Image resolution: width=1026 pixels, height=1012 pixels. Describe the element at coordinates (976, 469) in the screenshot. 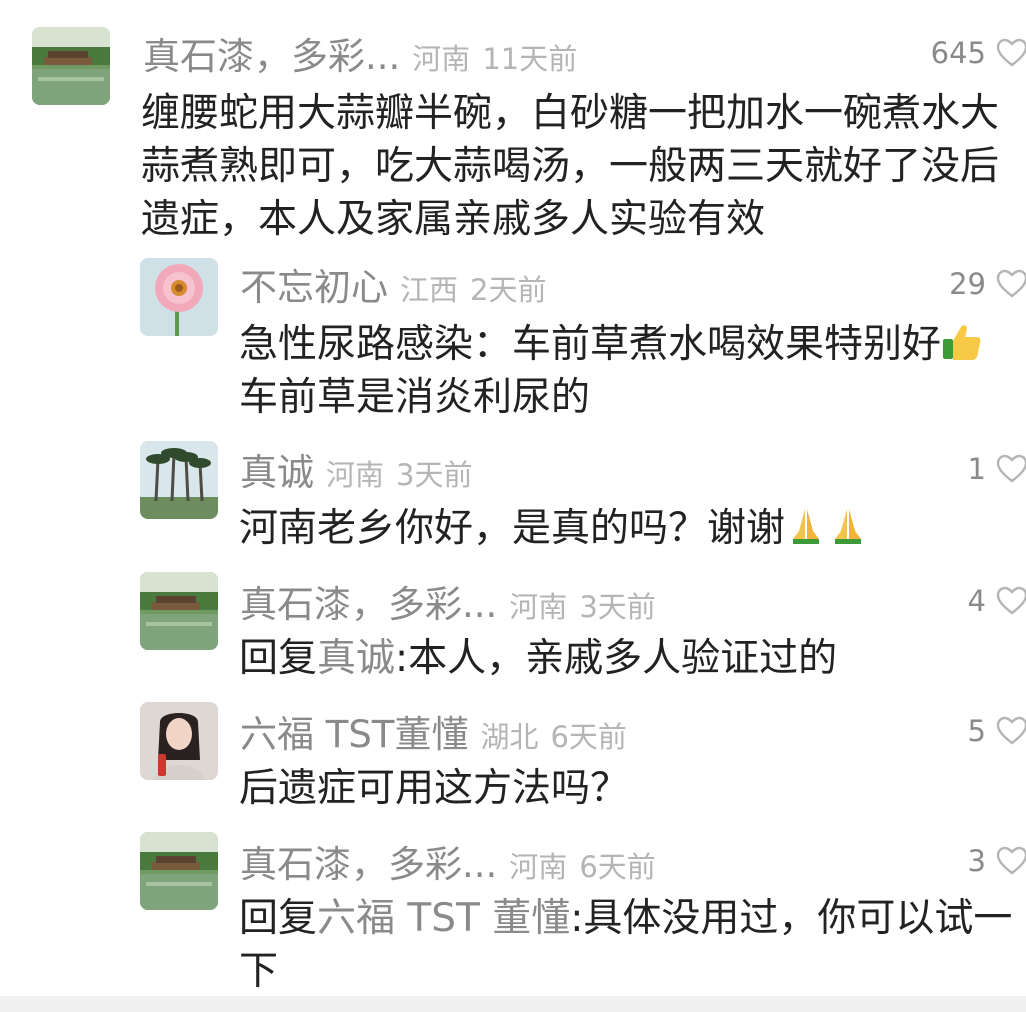

I see `like-count: 1` at that location.